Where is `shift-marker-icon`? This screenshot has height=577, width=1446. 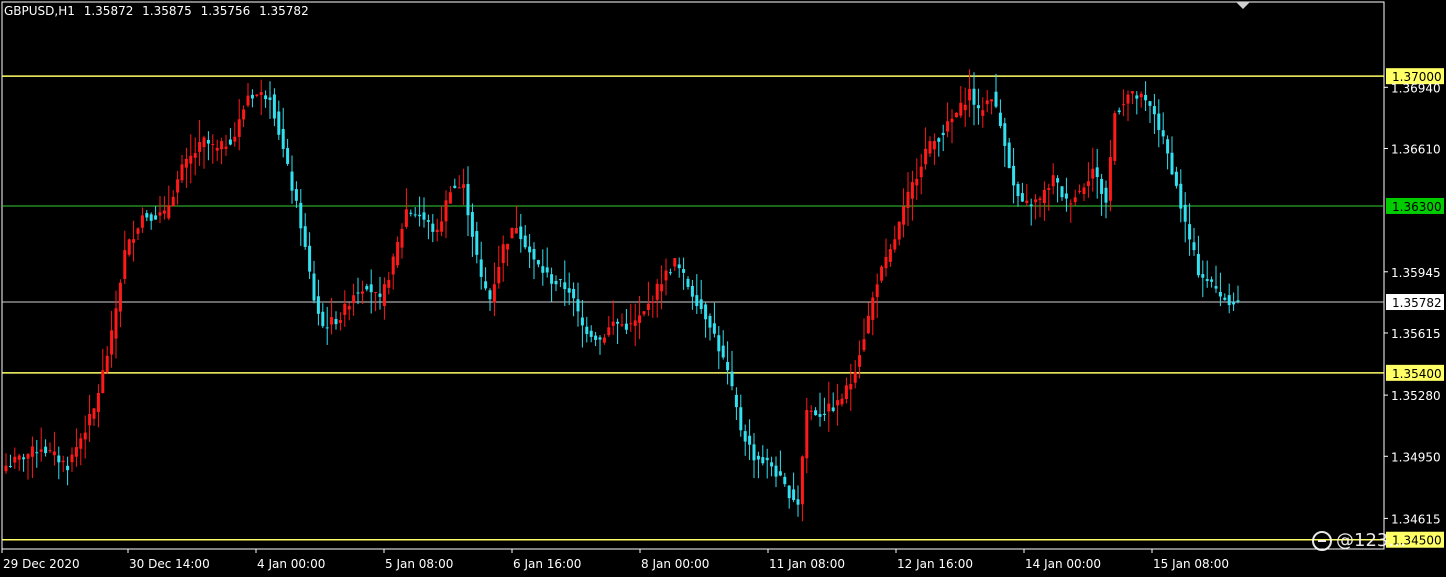
shift-marker-icon is located at coordinates (1243, 5).